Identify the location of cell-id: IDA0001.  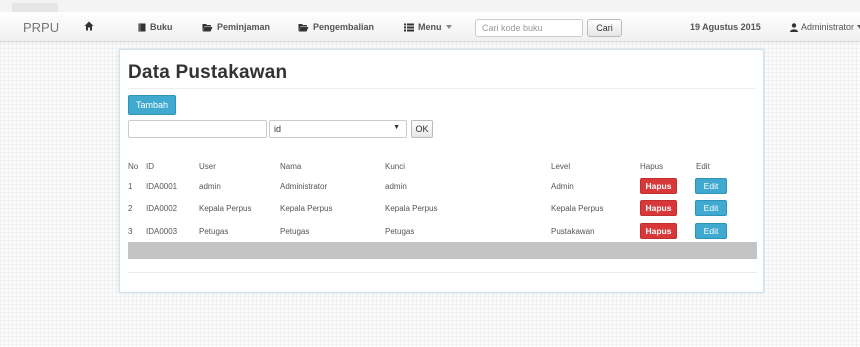
(162, 186).